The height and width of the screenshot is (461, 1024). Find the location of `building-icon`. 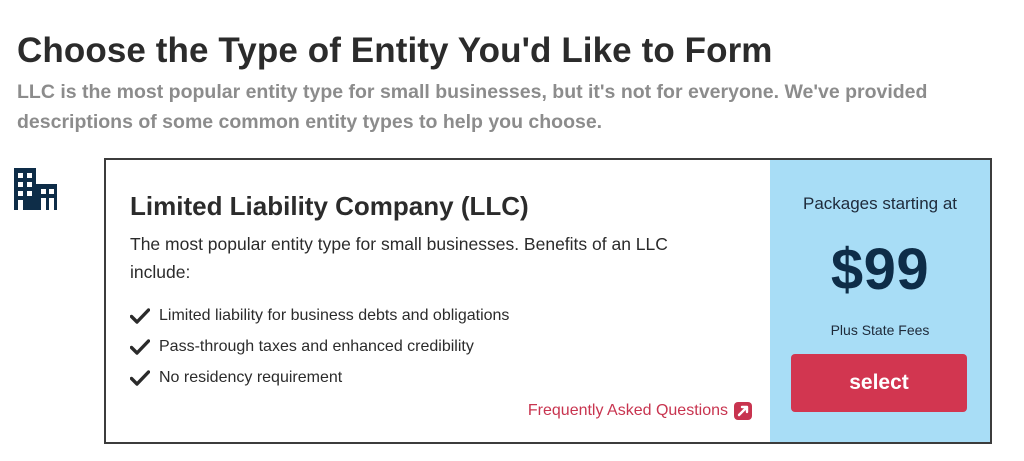

building-icon is located at coordinates (36, 190).